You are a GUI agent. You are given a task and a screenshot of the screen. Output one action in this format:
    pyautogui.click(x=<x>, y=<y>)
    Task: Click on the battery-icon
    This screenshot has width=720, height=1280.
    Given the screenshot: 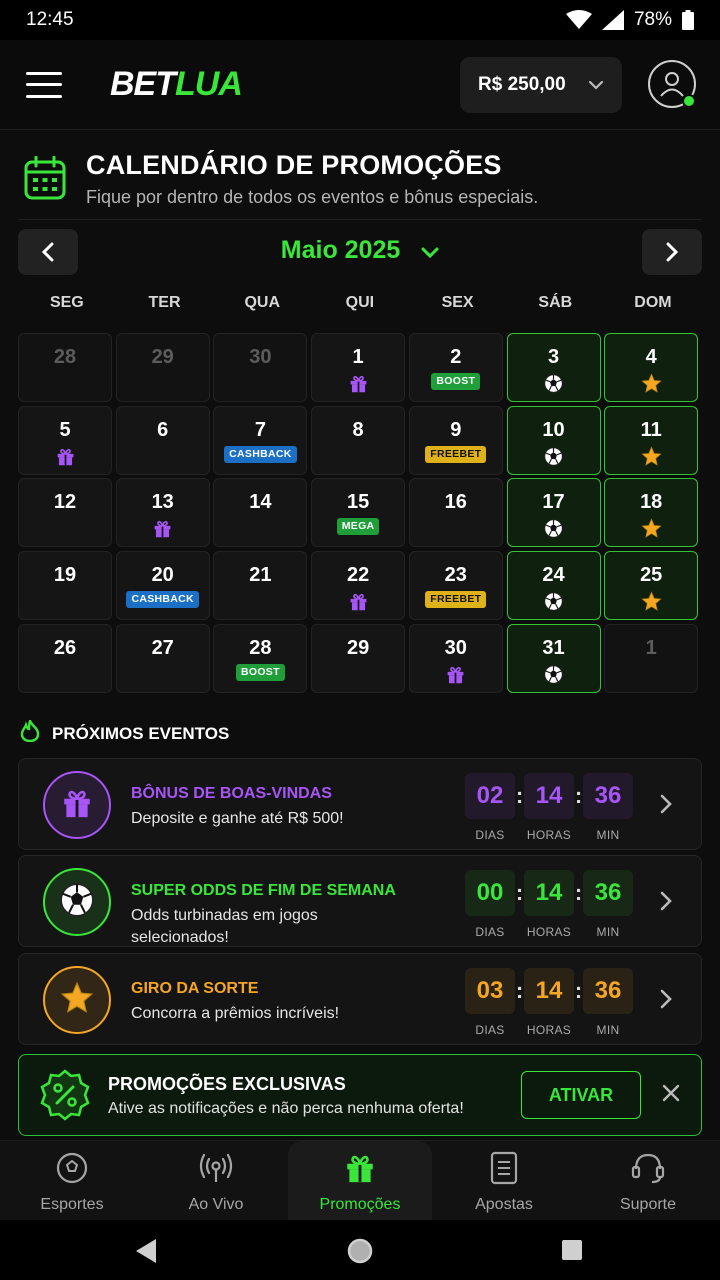 What is the action you would take?
    pyautogui.click(x=688, y=20)
    